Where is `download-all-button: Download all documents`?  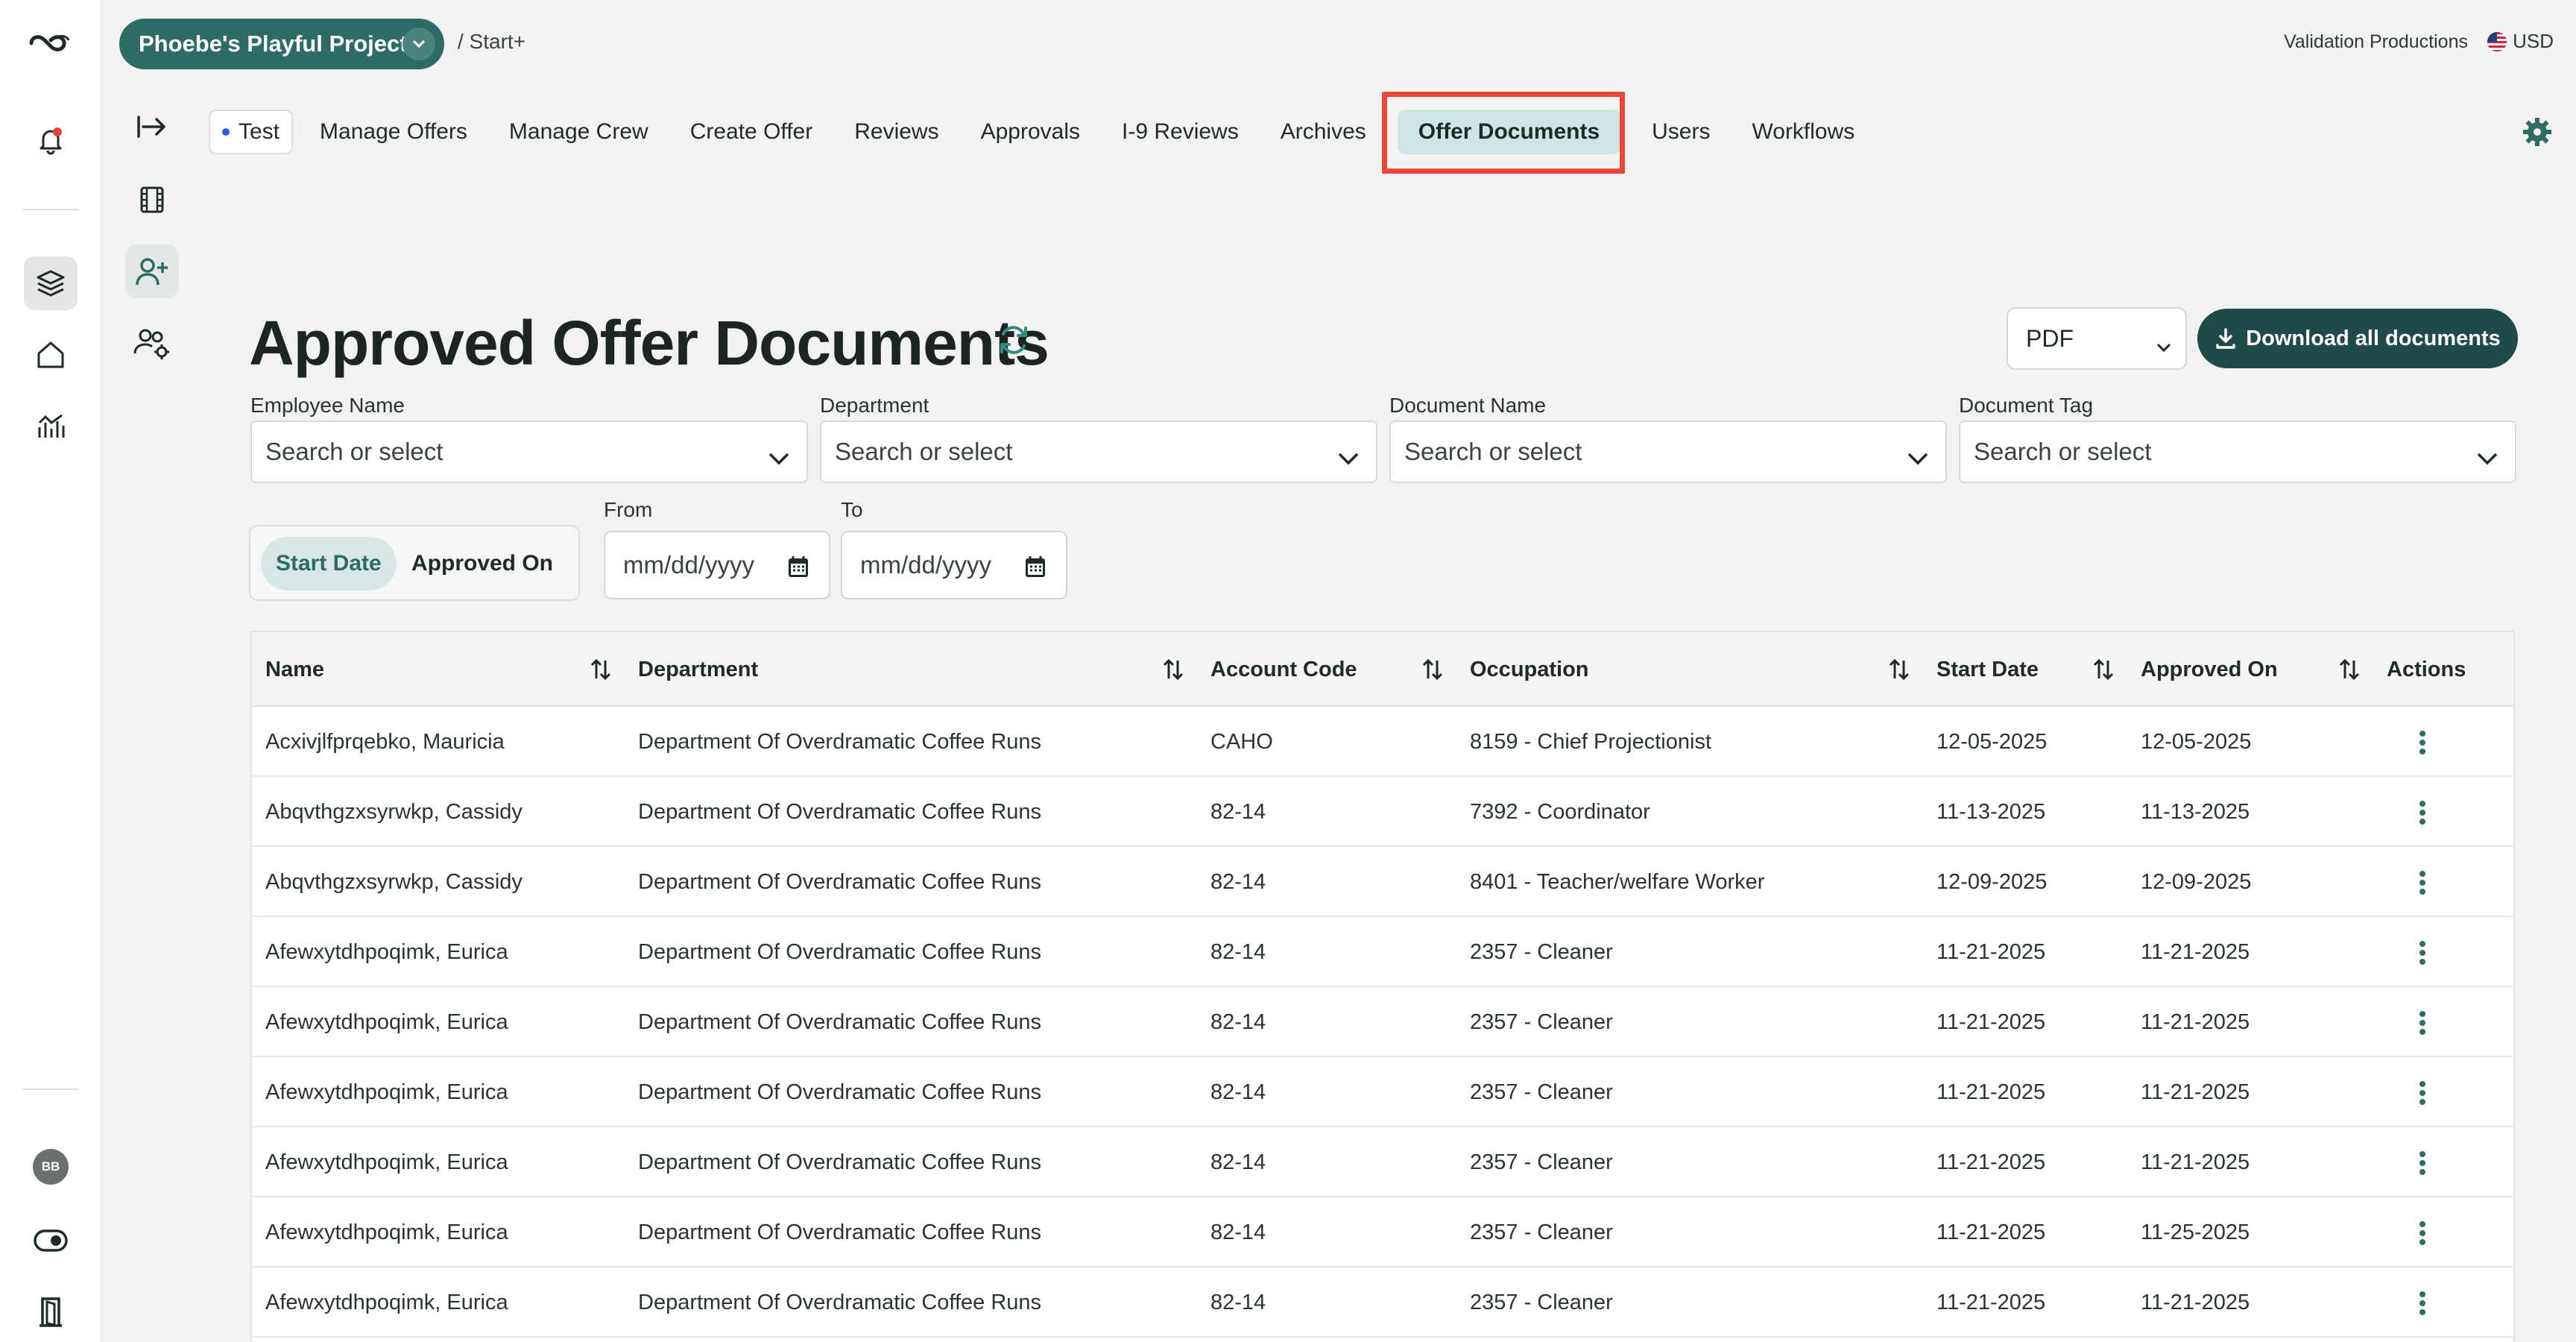
download-all-button: Download all documents is located at coordinates (2357, 338).